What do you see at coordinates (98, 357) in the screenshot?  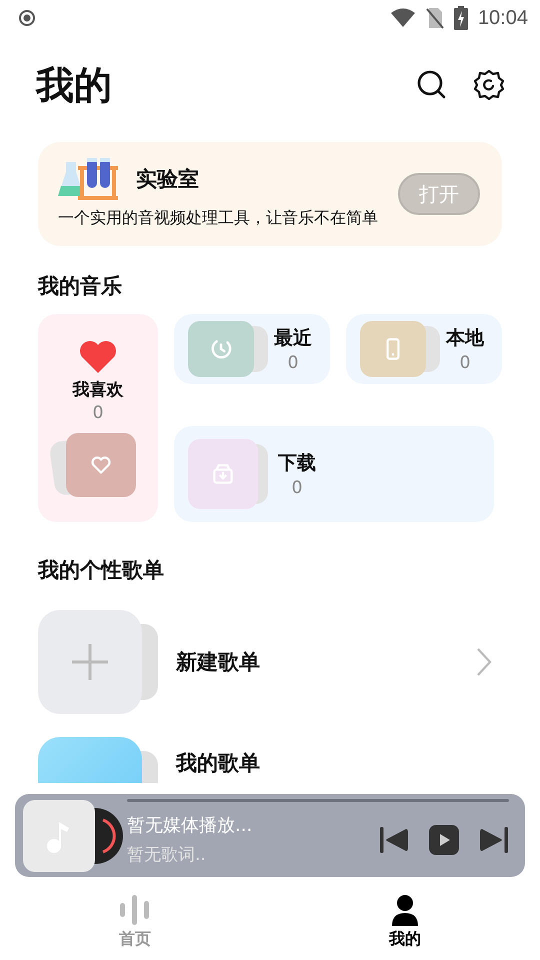 I see `heart-icon` at bounding box center [98, 357].